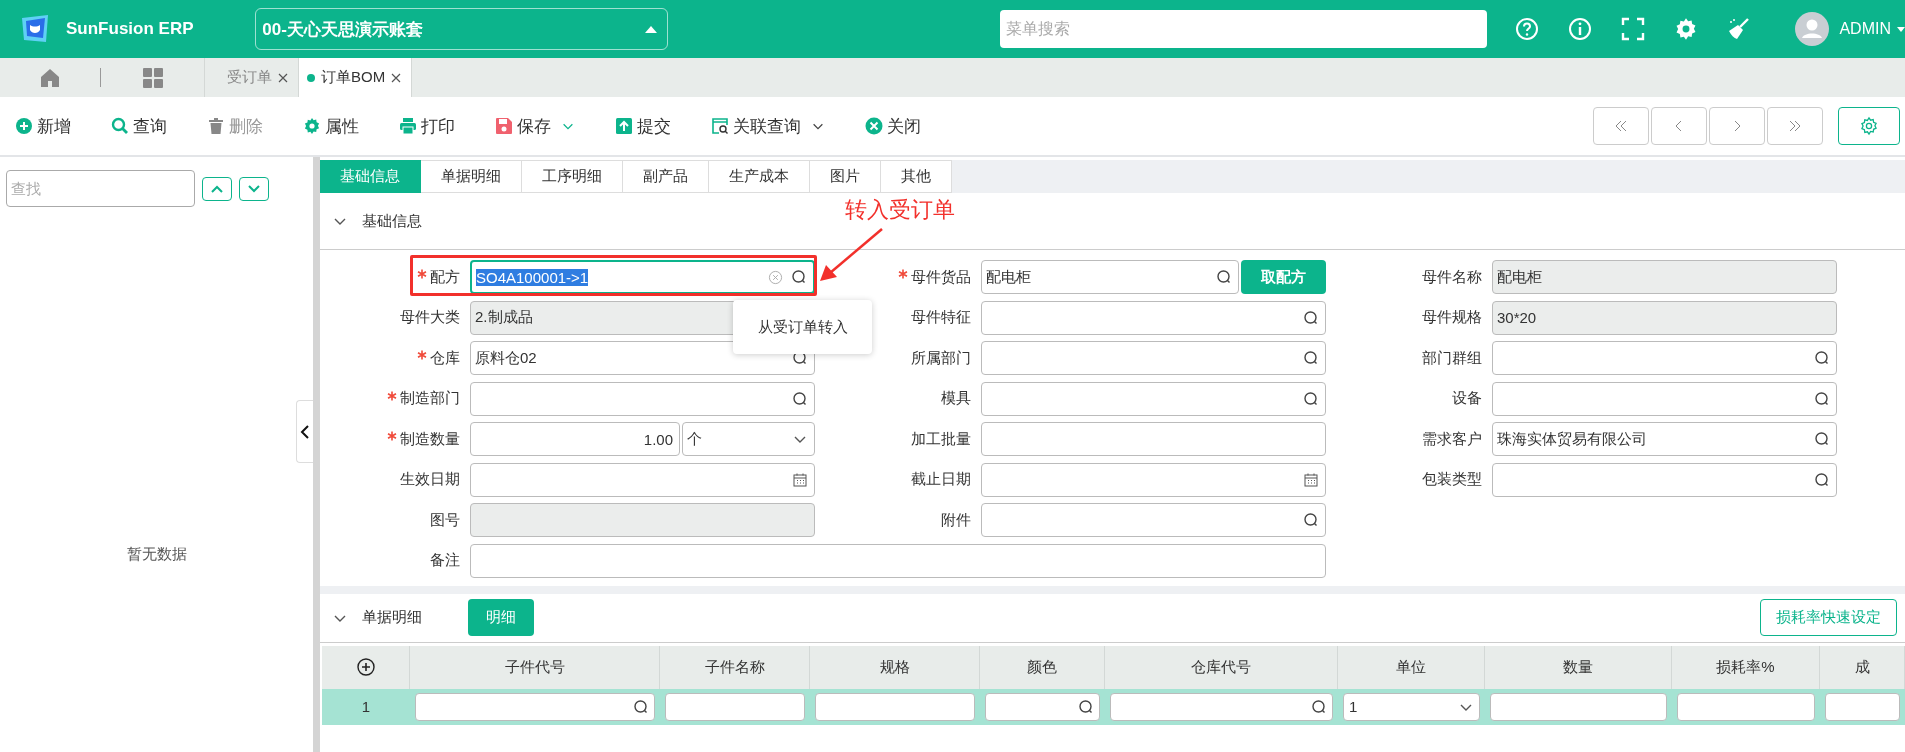  Describe the element at coordinates (775, 277) in the screenshot. I see `clear-icon` at that location.